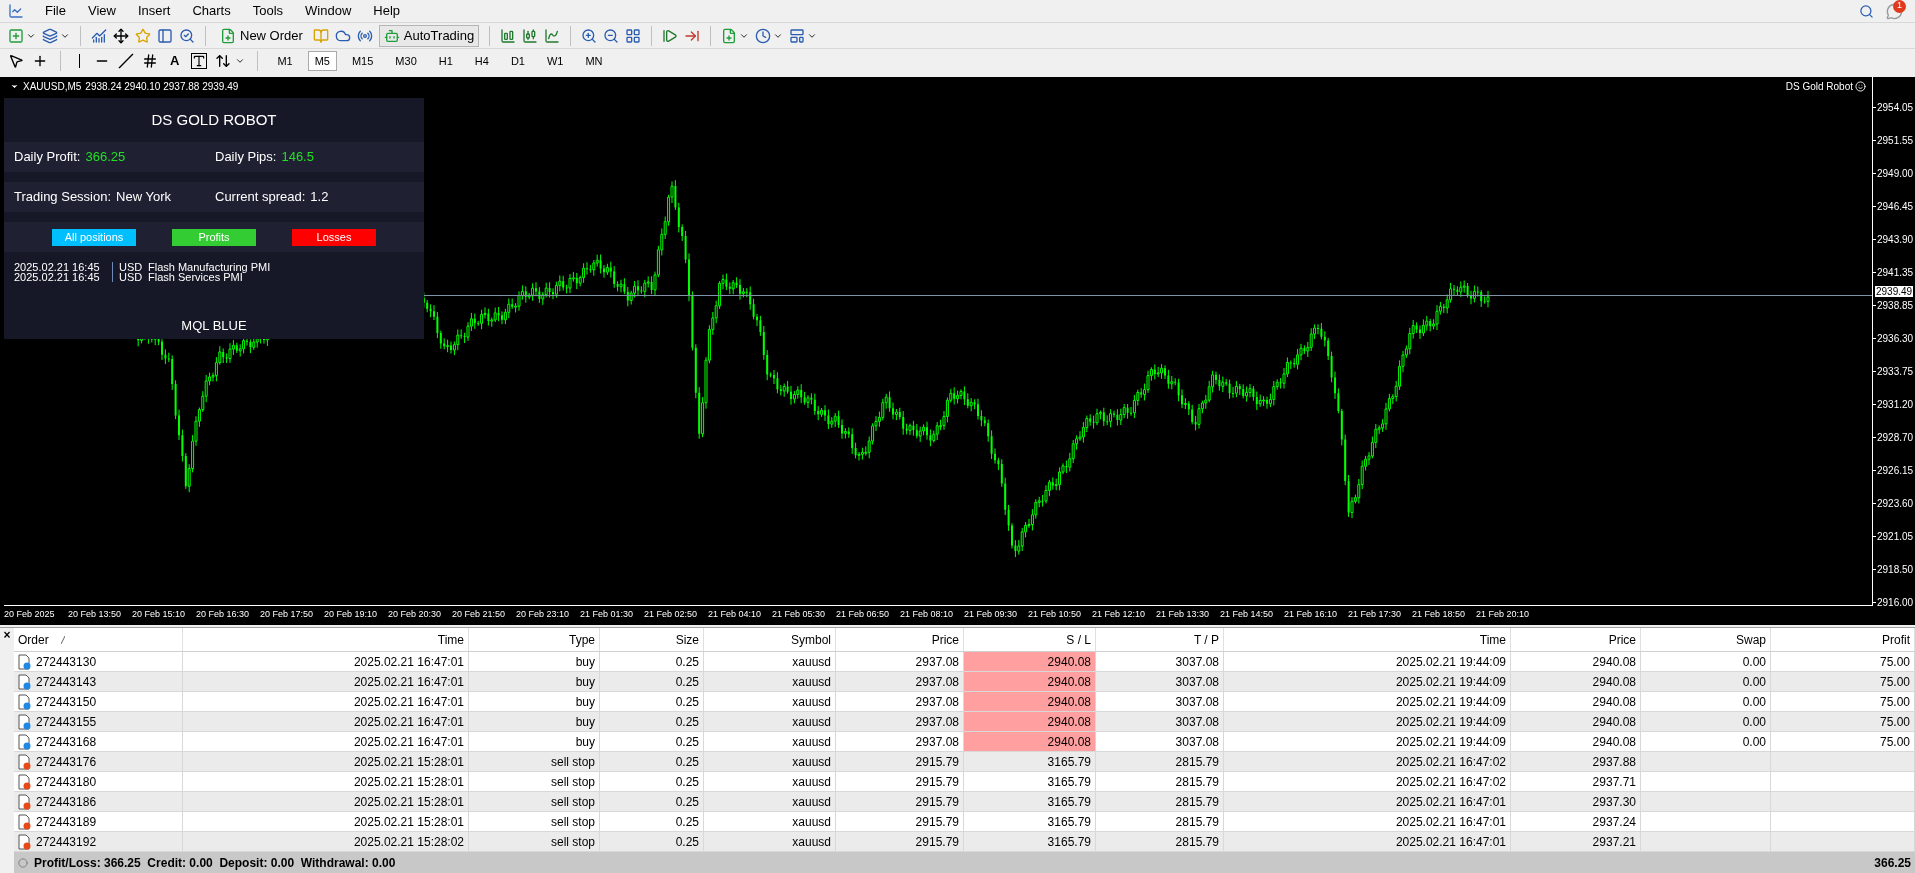 This screenshot has width=1915, height=873. I want to click on column-header: Size, so click(652, 639).